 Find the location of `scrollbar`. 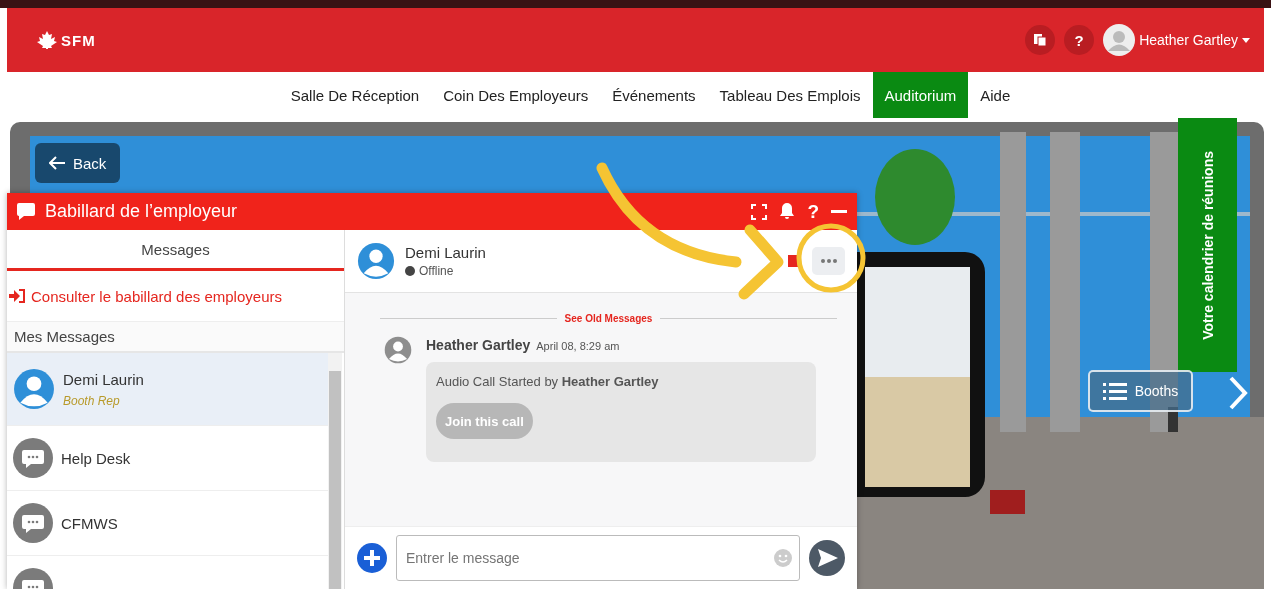

scrollbar is located at coordinates (335, 471).